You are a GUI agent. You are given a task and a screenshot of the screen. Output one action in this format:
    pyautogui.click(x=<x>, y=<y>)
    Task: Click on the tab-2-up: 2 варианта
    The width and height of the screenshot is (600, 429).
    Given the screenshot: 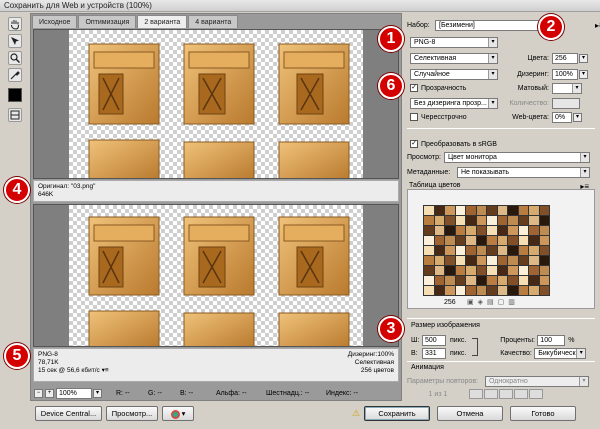 What is the action you would take?
    pyautogui.click(x=162, y=21)
    